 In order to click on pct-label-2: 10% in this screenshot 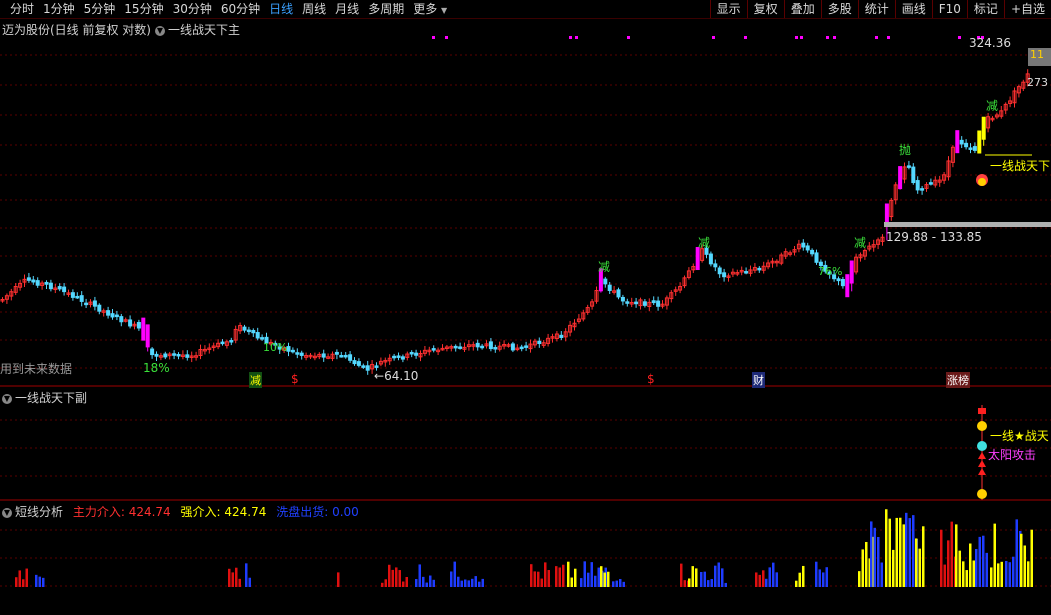, I will do `click(275, 347)`.